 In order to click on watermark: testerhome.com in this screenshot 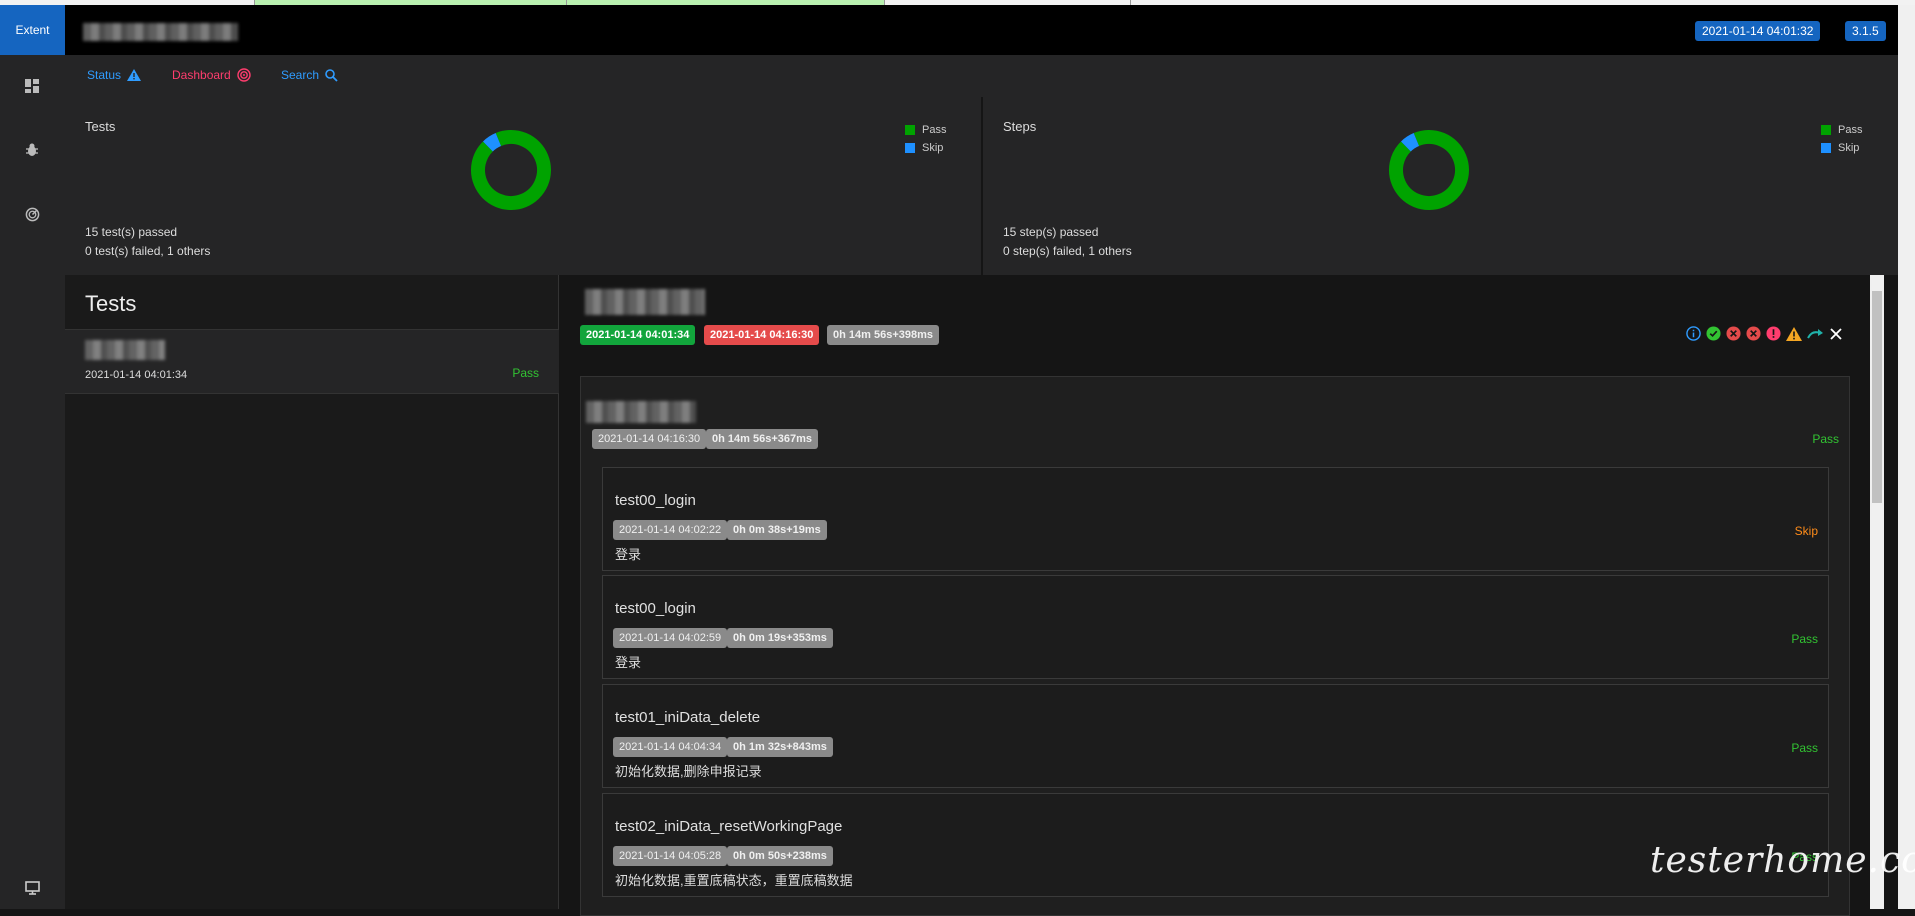, I will do `click(1782, 860)`.